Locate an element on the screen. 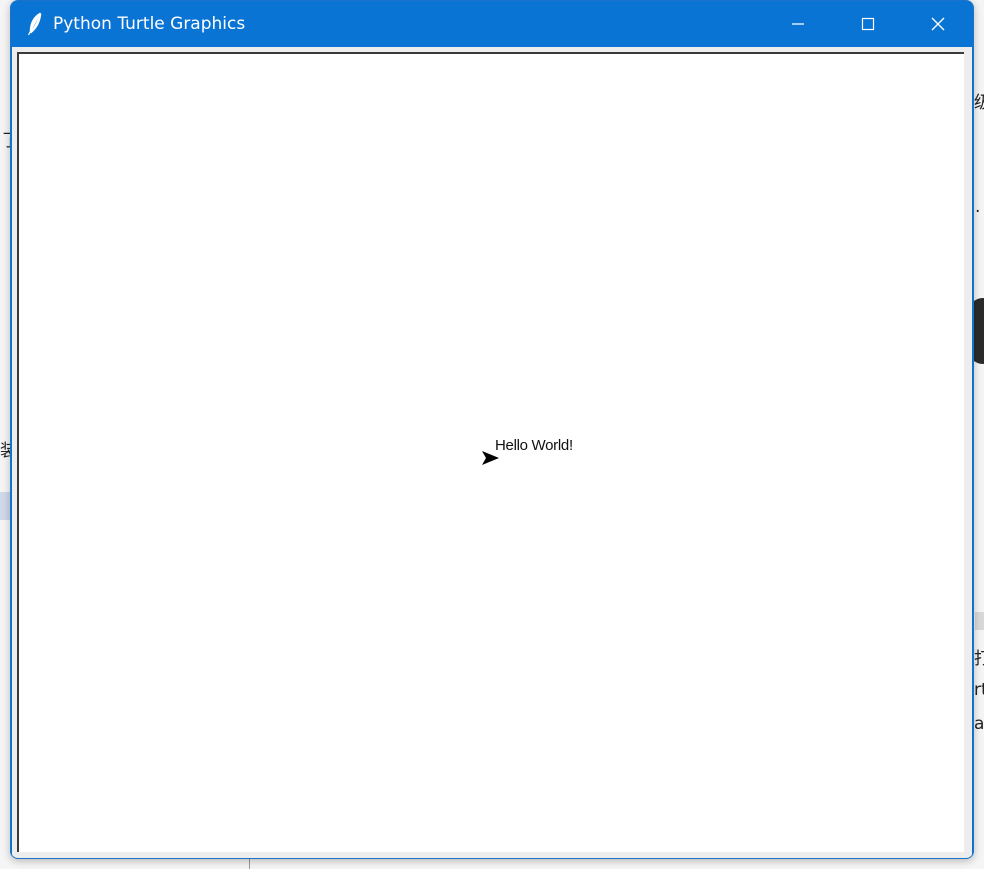 Image resolution: width=984 pixels, height=869 pixels. background-text-fragment: 了 is located at coordinates (6, 138).